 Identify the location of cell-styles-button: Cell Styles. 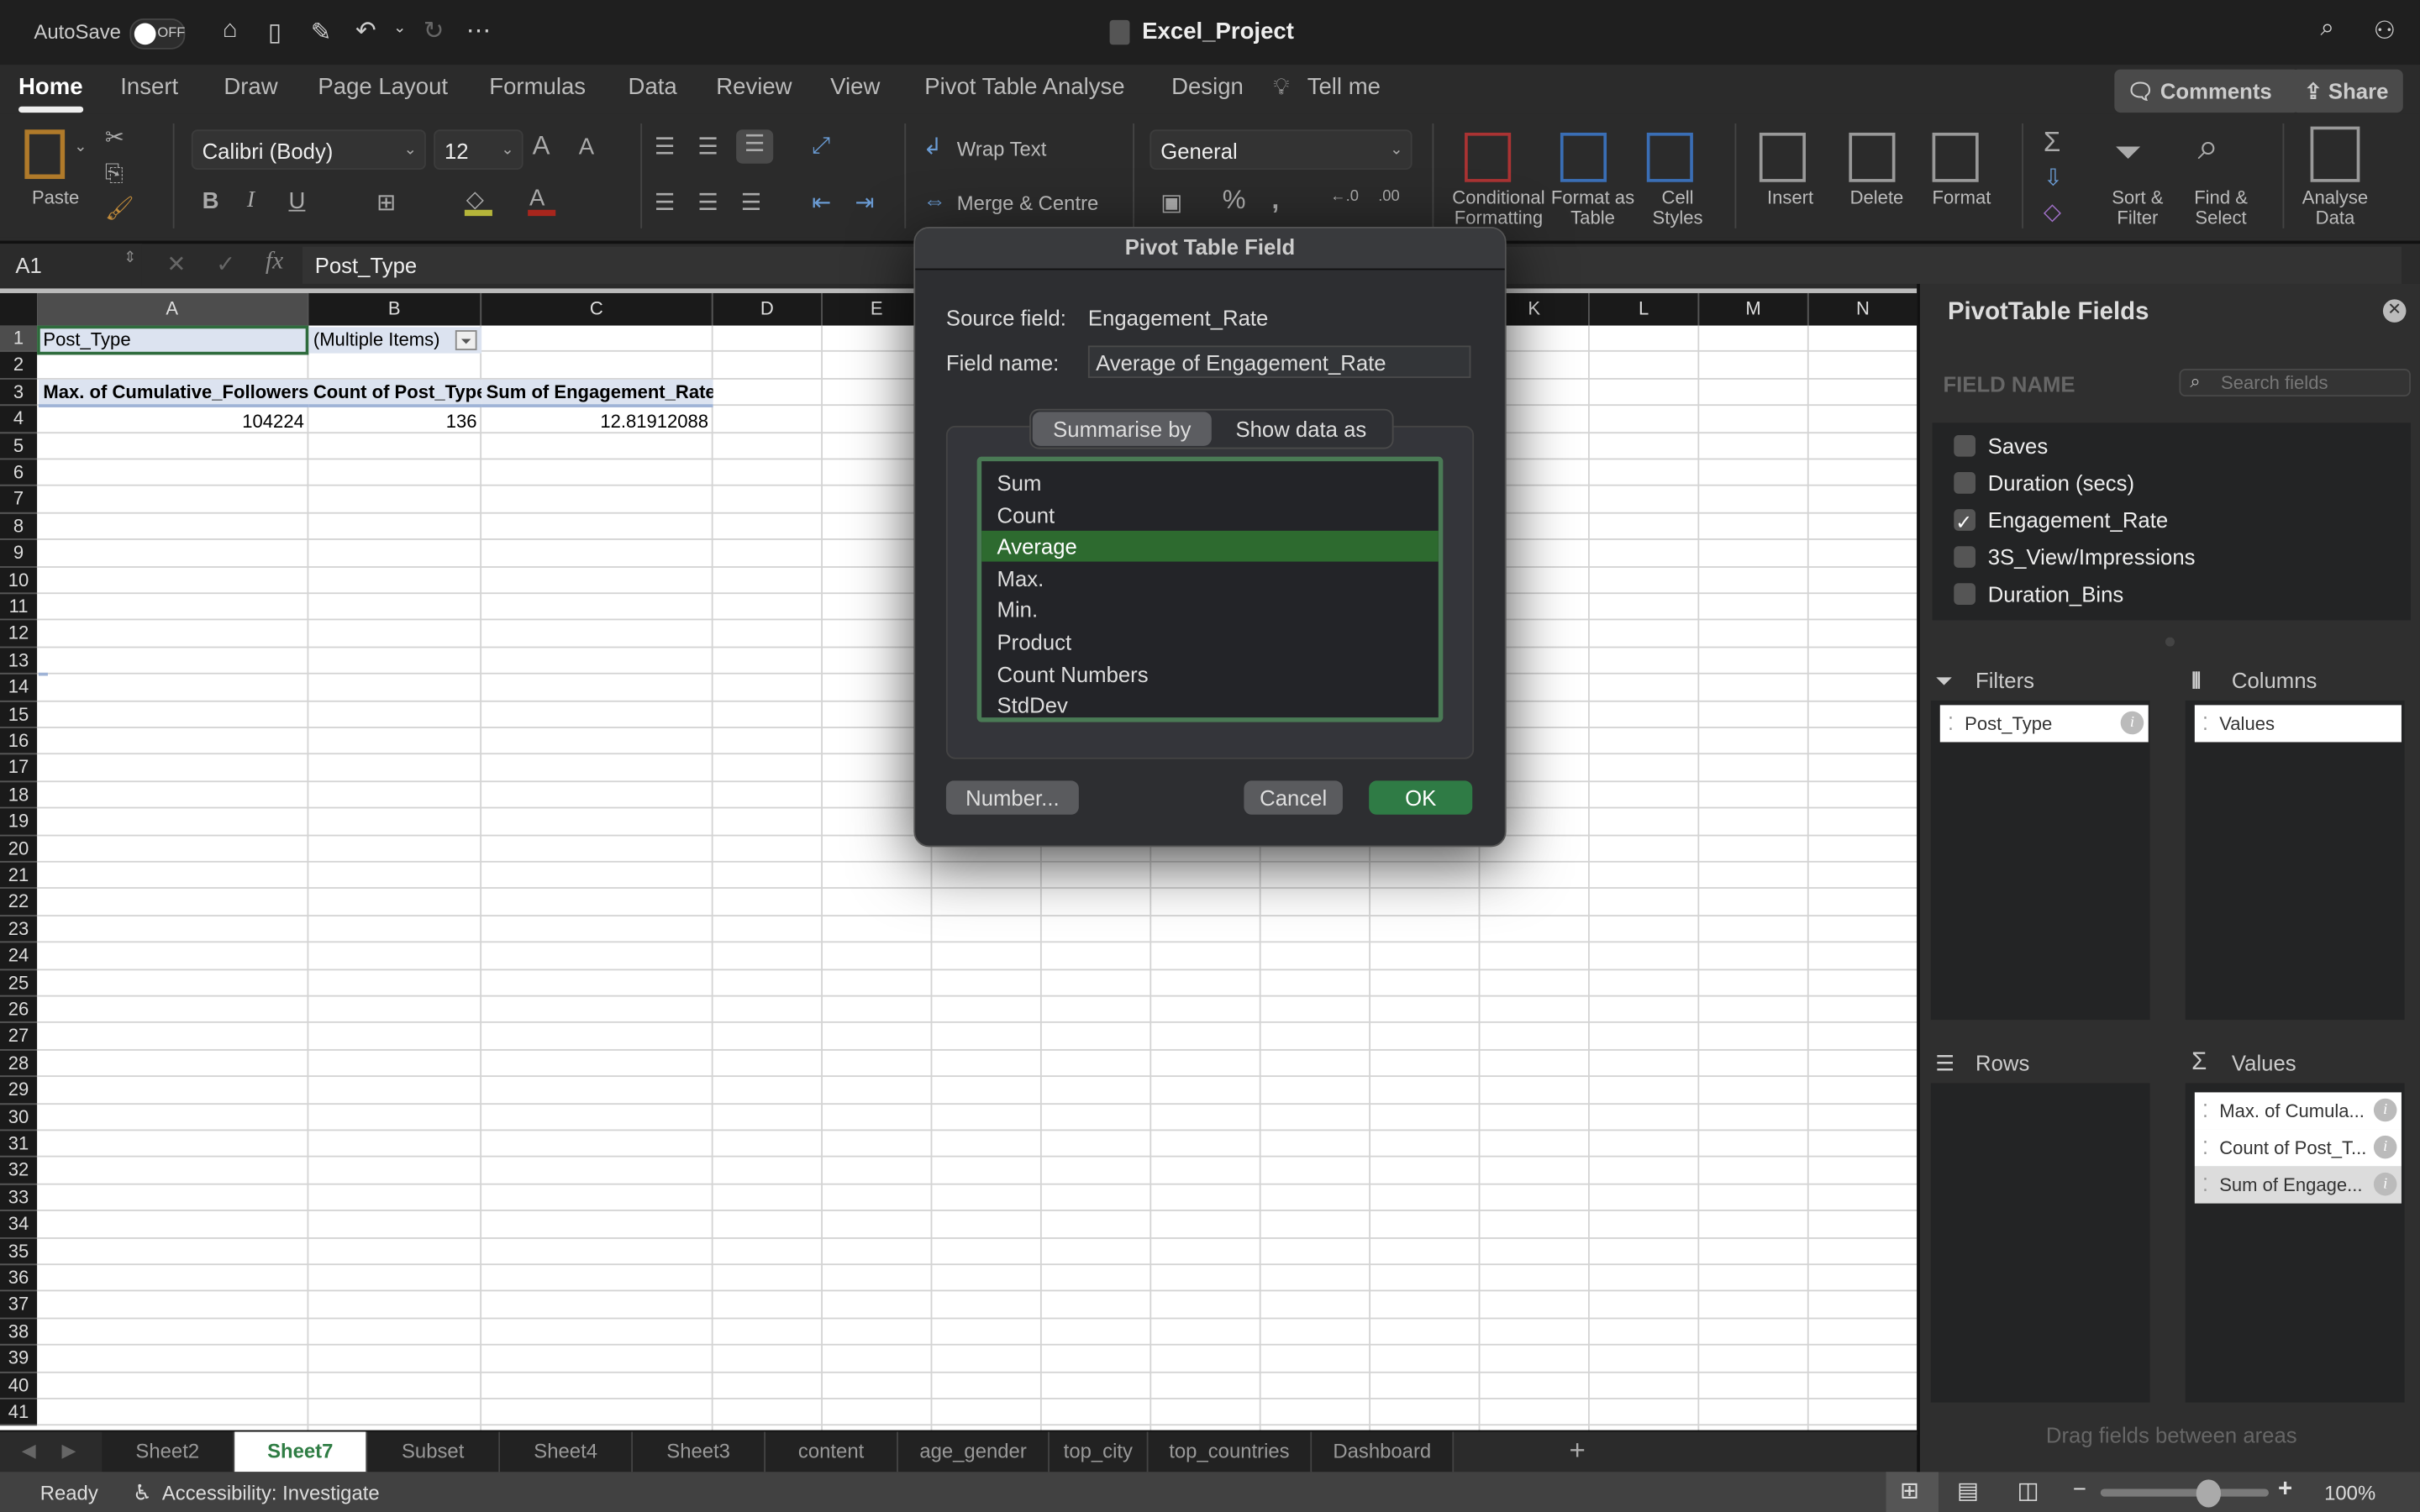
(1678, 207).